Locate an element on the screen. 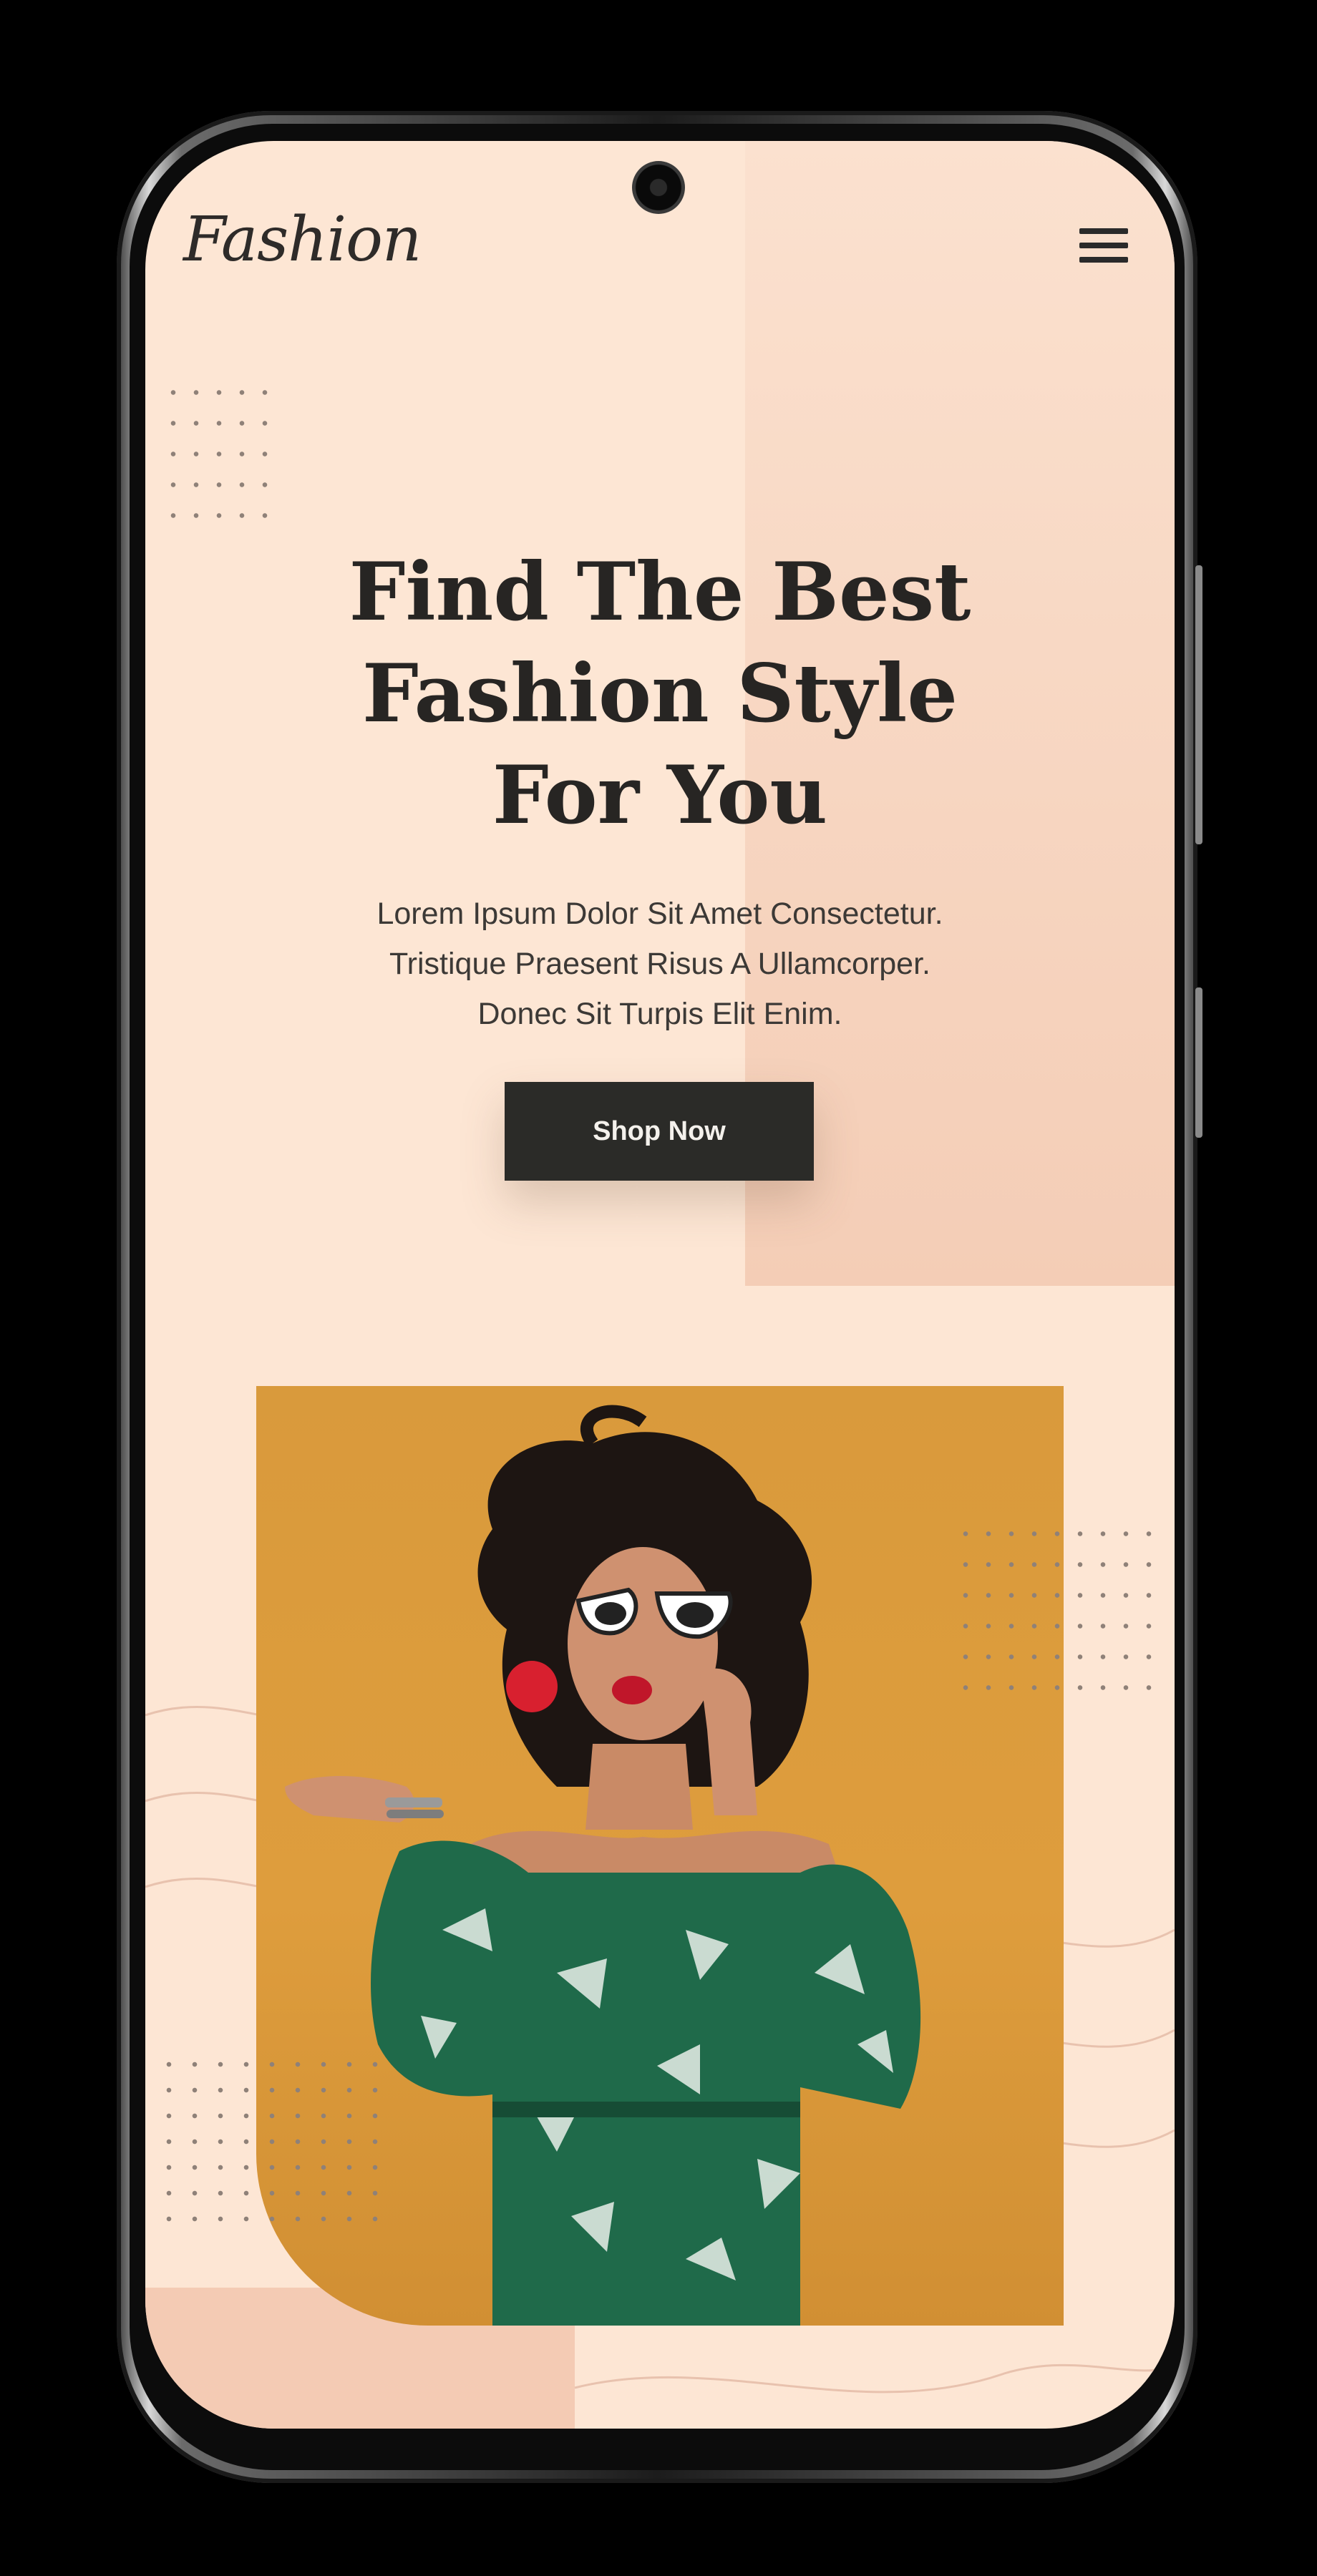  power-button is located at coordinates (1198, 704).